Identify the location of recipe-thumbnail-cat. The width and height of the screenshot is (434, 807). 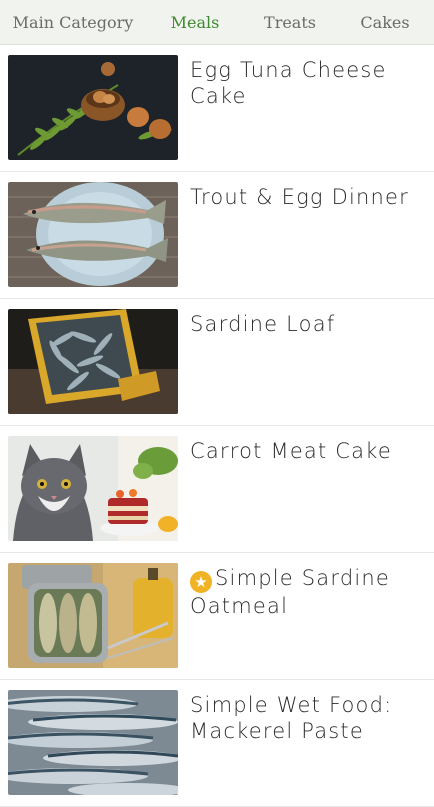
(93, 488).